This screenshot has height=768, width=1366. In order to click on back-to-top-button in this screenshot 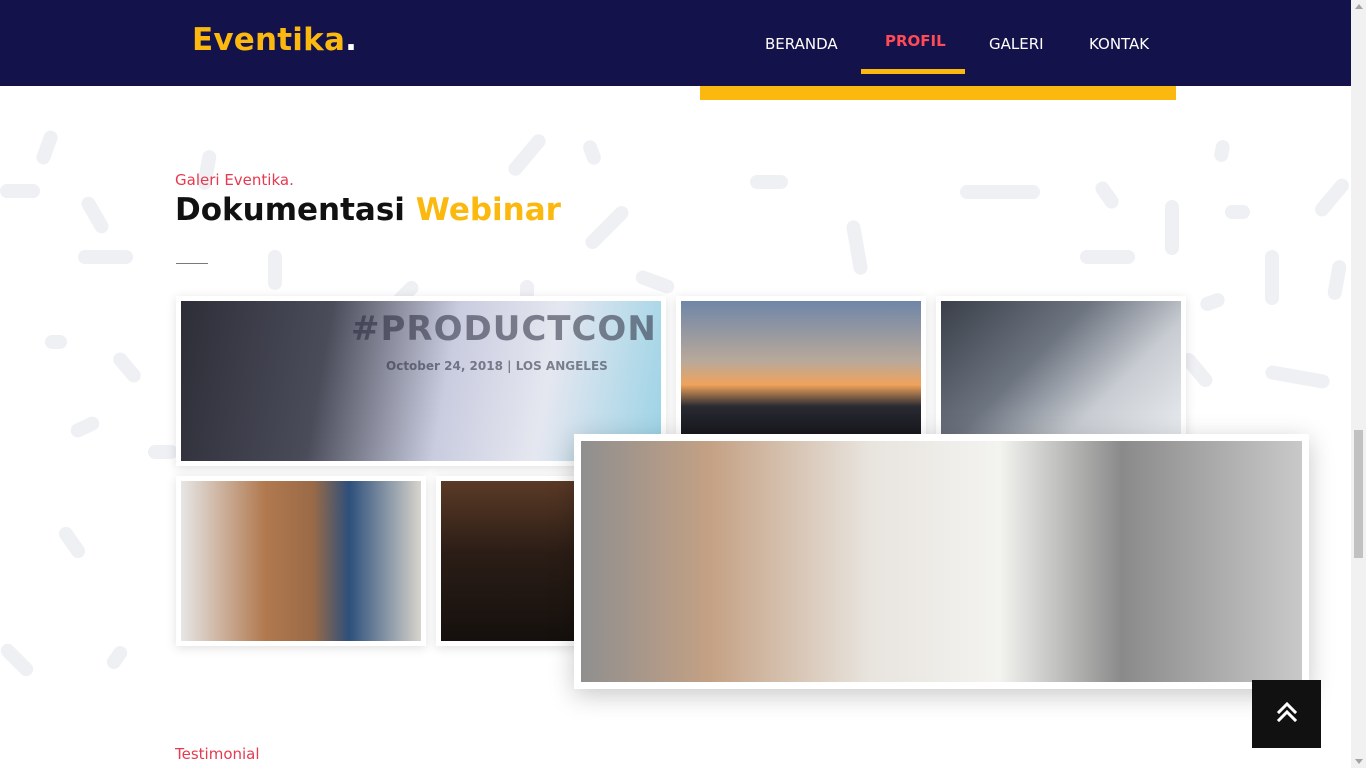, I will do `click(1286, 714)`.